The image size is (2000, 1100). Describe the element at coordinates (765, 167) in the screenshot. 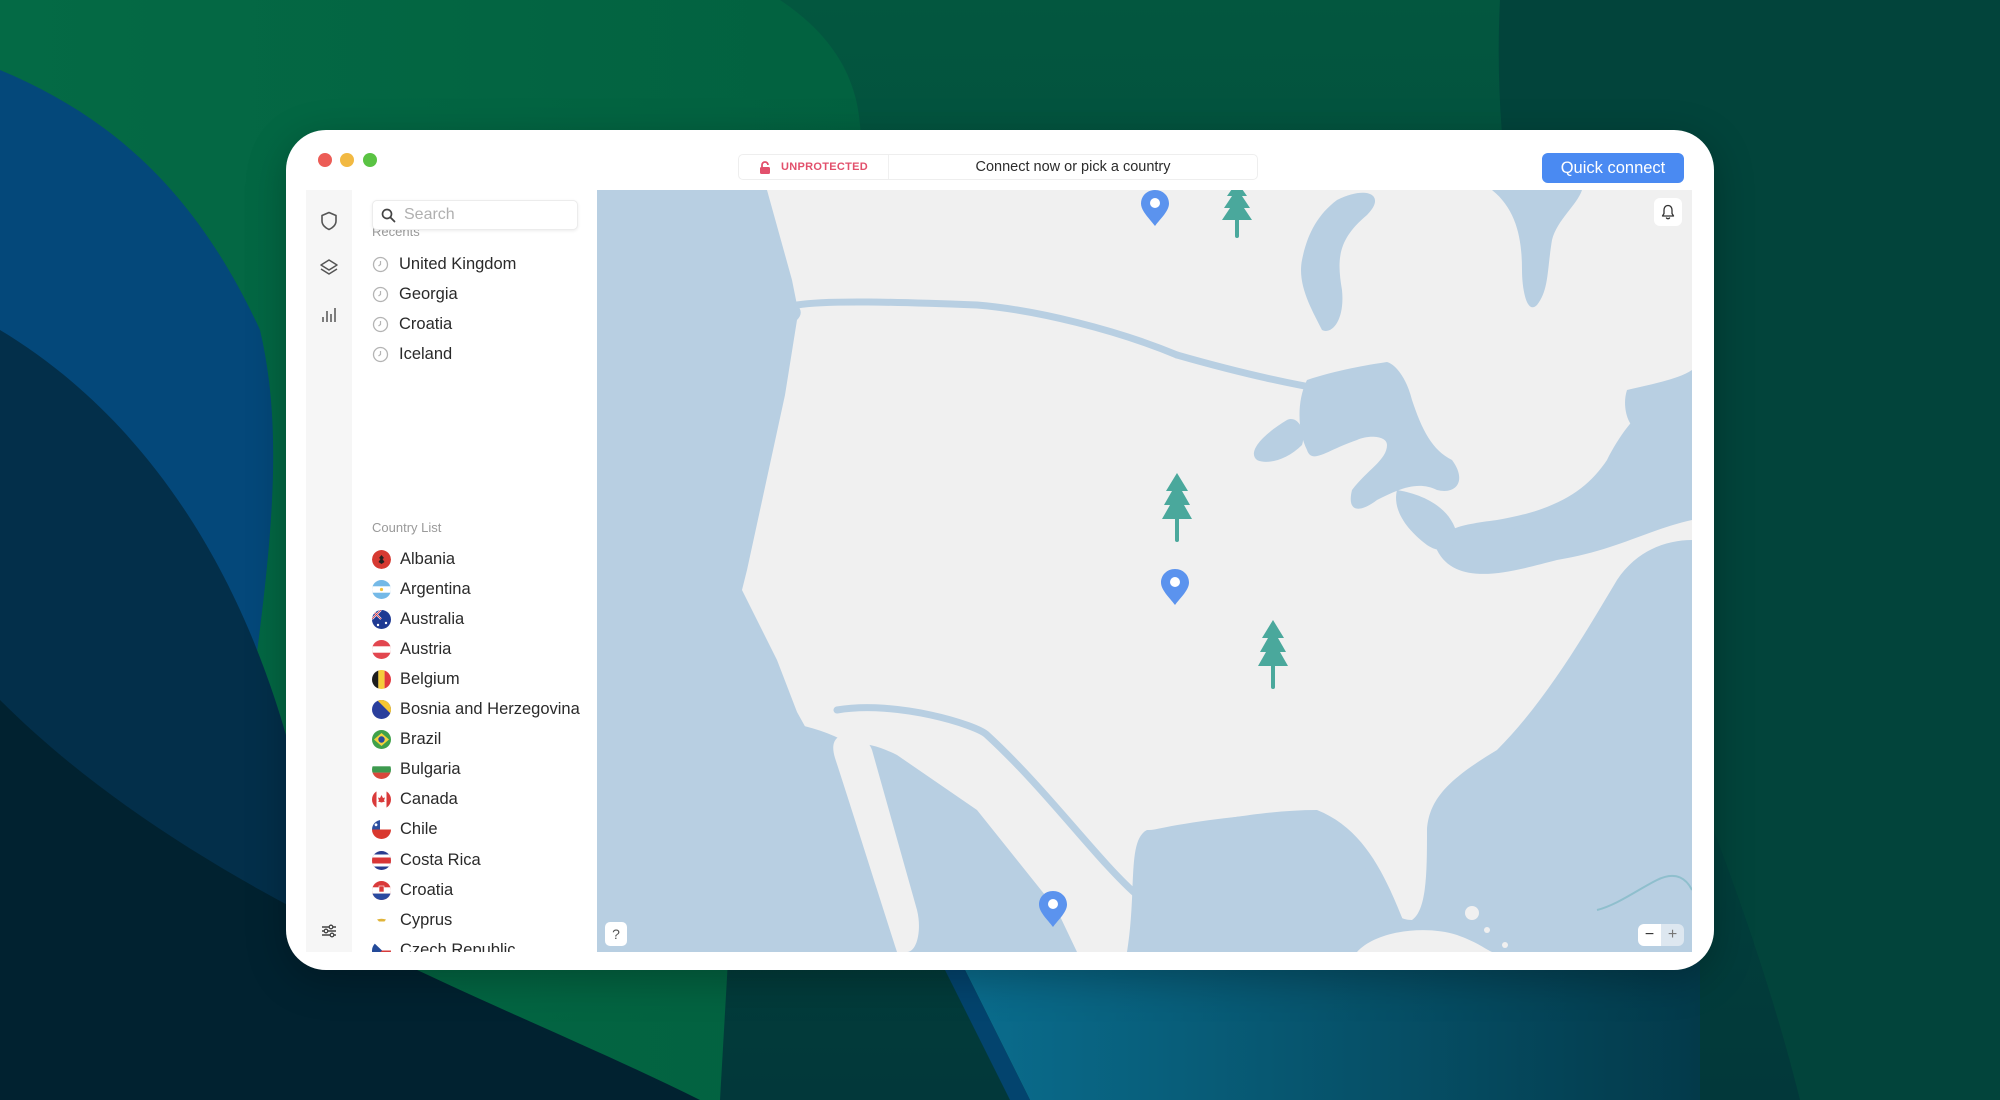

I see `unlocked-icon` at that location.